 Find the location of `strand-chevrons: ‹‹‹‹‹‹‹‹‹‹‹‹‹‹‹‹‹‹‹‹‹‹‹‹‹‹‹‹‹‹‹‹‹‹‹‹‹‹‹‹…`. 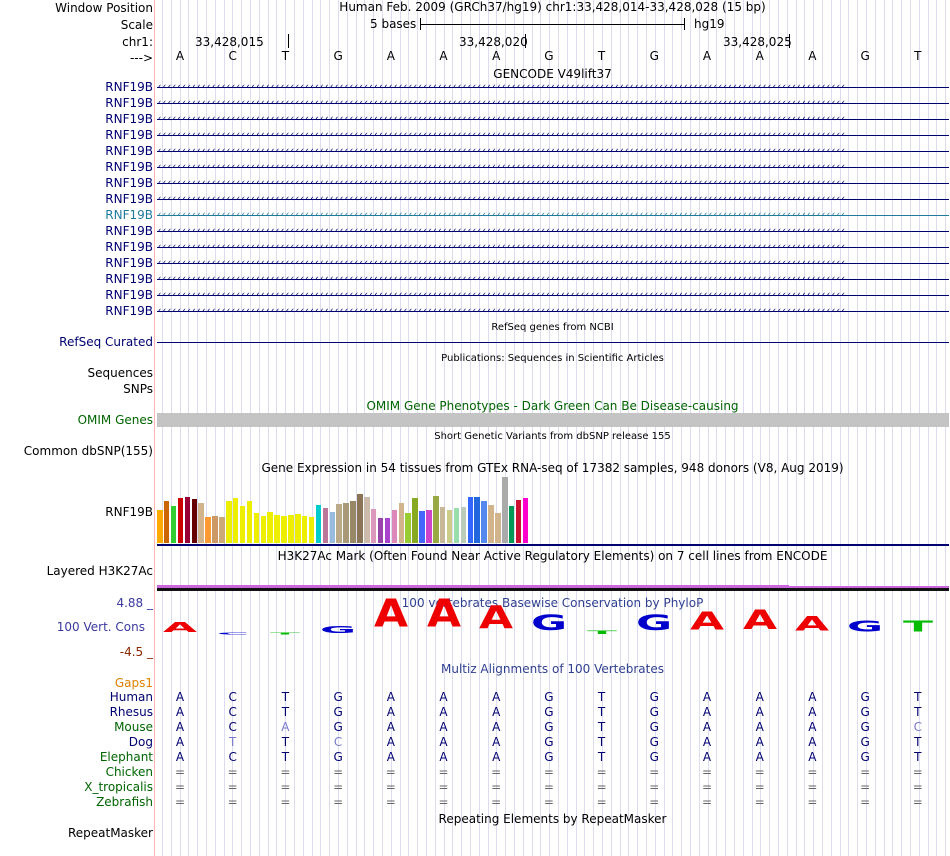

strand-chevrons: ‹‹‹‹‹‹‹‹‹‹‹‹‹‹‹‹‹‹‹‹‹‹‹‹‹‹‹‹‹‹‹‹‹‹‹‹‹‹‹‹… is located at coordinates (501, 183).